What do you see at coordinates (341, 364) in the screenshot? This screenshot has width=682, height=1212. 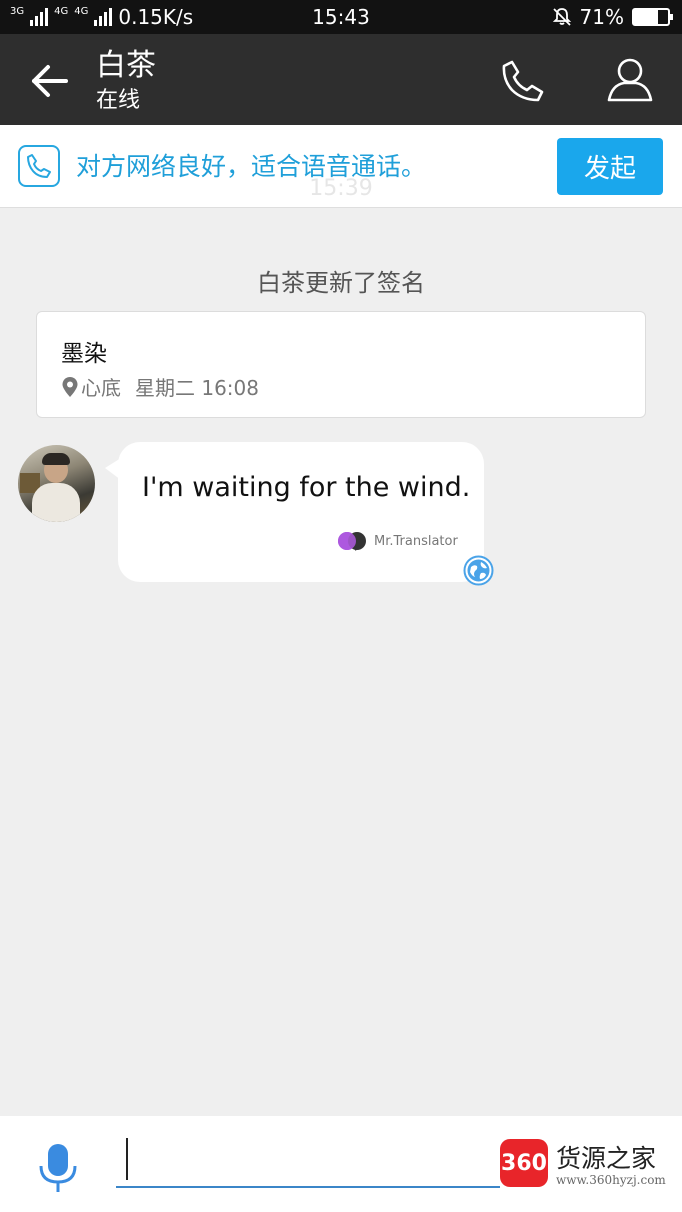 I see `signature-card: 墨染 心底 星期二 16:08` at bounding box center [341, 364].